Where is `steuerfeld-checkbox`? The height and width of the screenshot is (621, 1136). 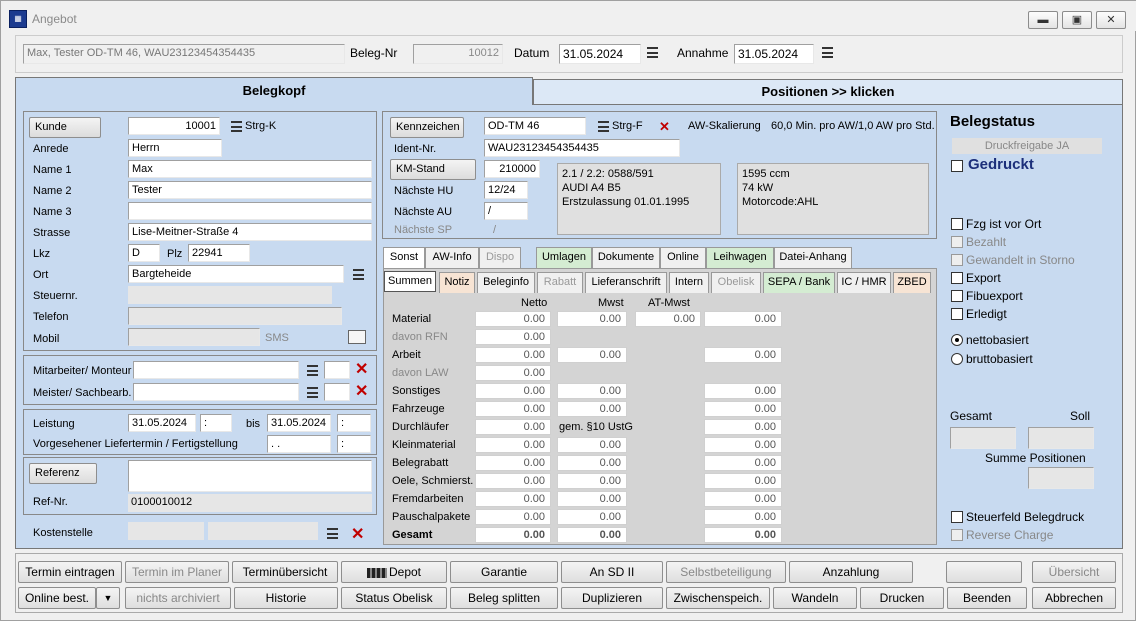 steuerfeld-checkbox is located at coordinates (957, 517).